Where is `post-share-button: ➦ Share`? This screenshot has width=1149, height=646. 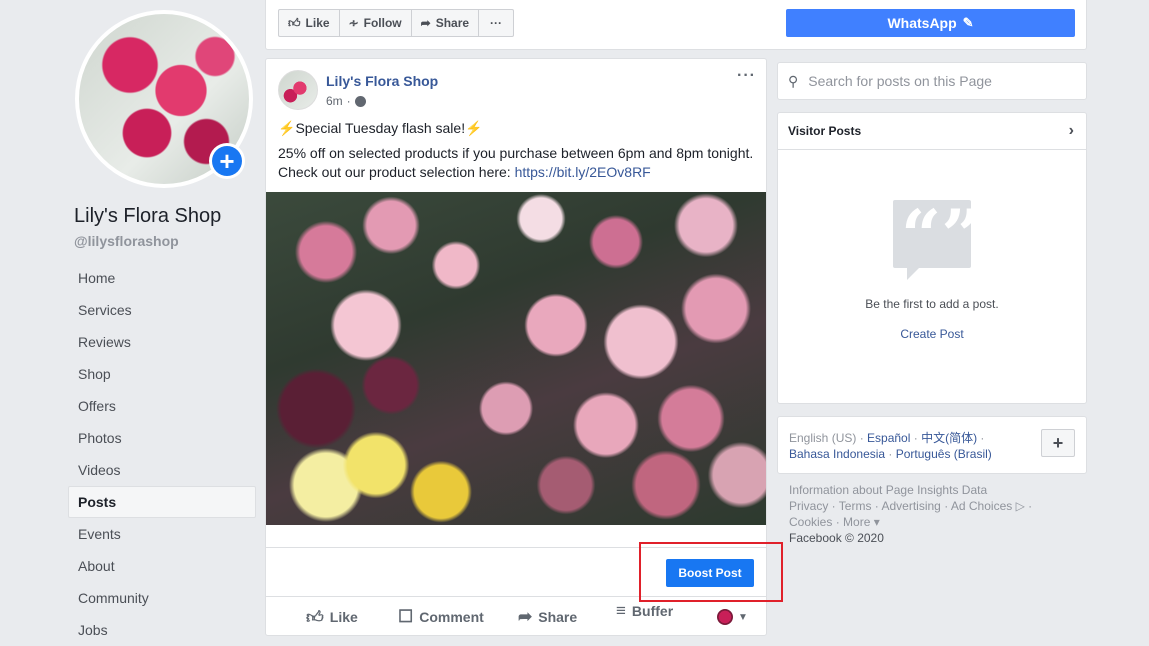 post-share-button: ➦ Share is located at coordinates (547, 617).